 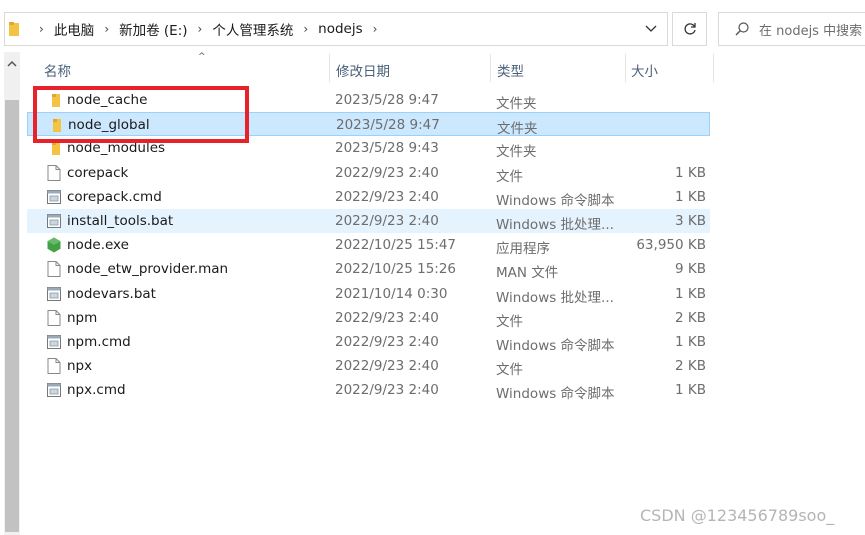 I want to click on file-size: 9 KB, so click(x=690, y=269).